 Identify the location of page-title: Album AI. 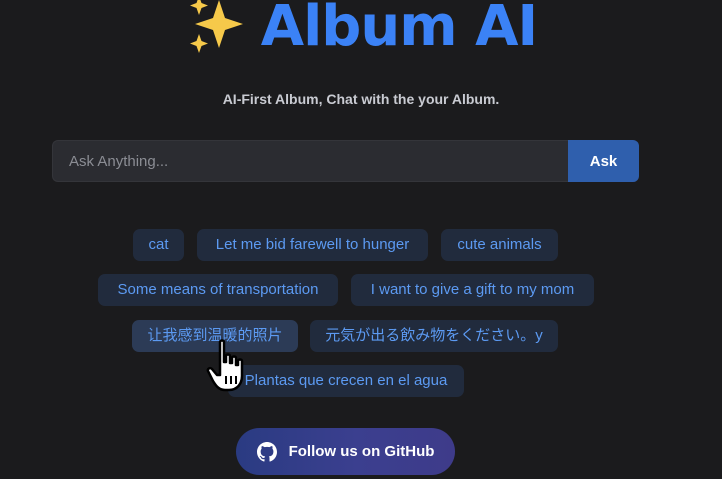
(399, 29).